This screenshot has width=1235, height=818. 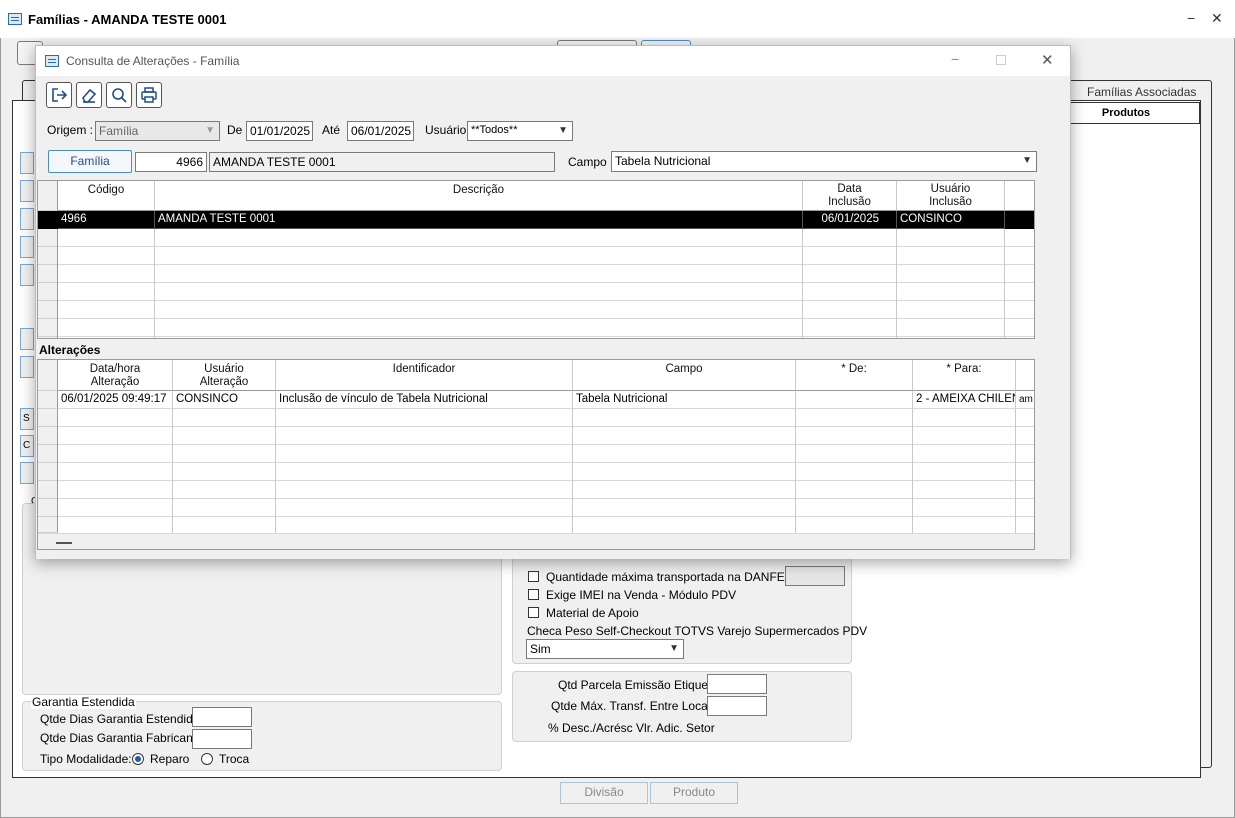 I want to click on radio-reparo, so click(x=138, y=759).